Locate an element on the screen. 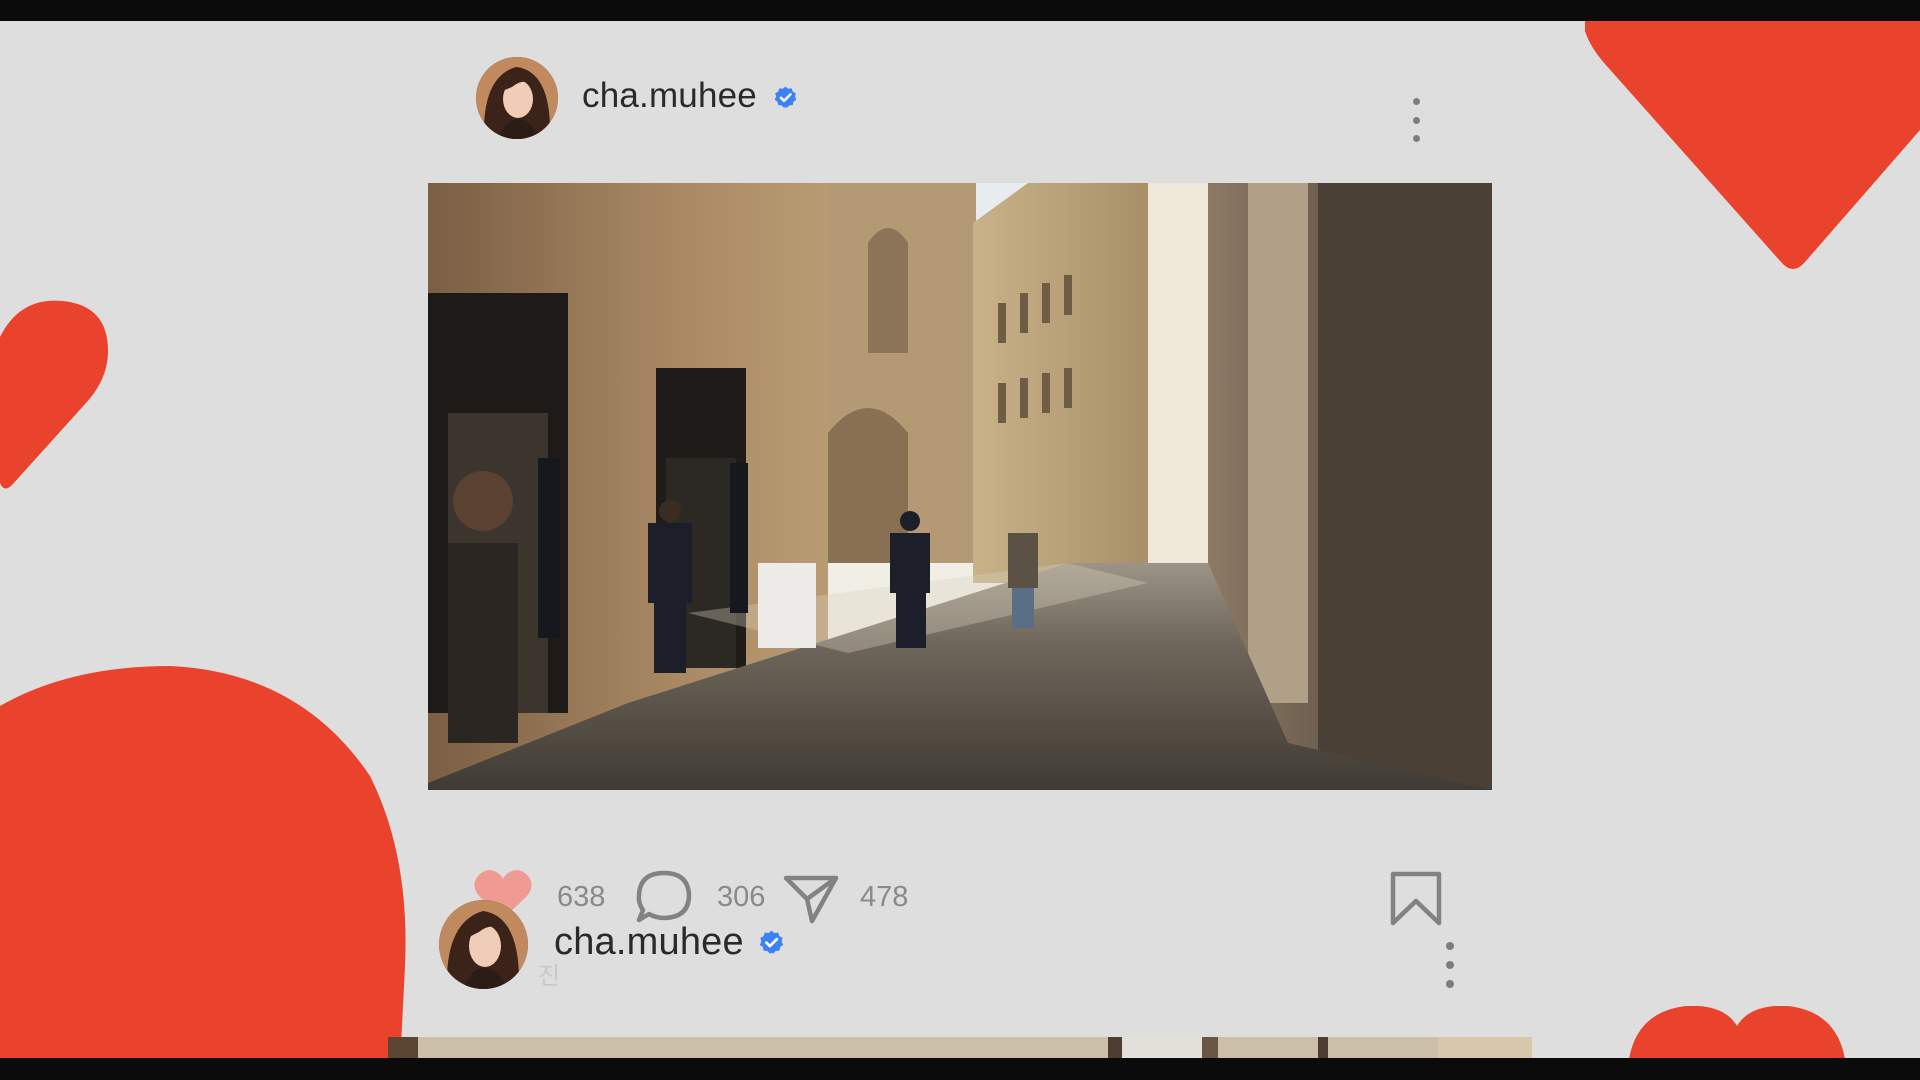 The height and width of the screenshot is (1080, 1920). letterbox-bottom is located at coordinates (960, 1069).